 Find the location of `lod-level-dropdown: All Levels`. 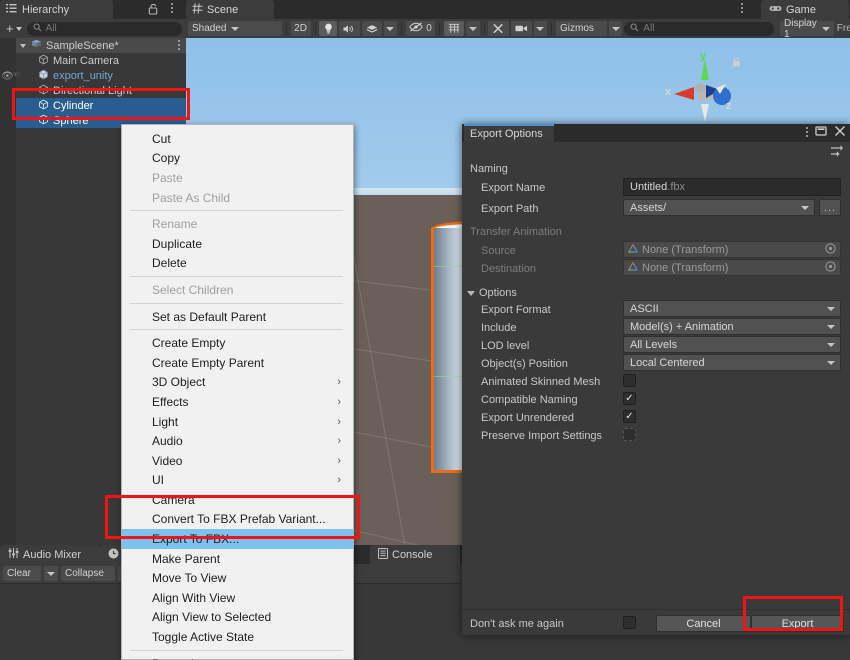

lod-level-dropdown: All Levels is located at coordinates (732, 344).